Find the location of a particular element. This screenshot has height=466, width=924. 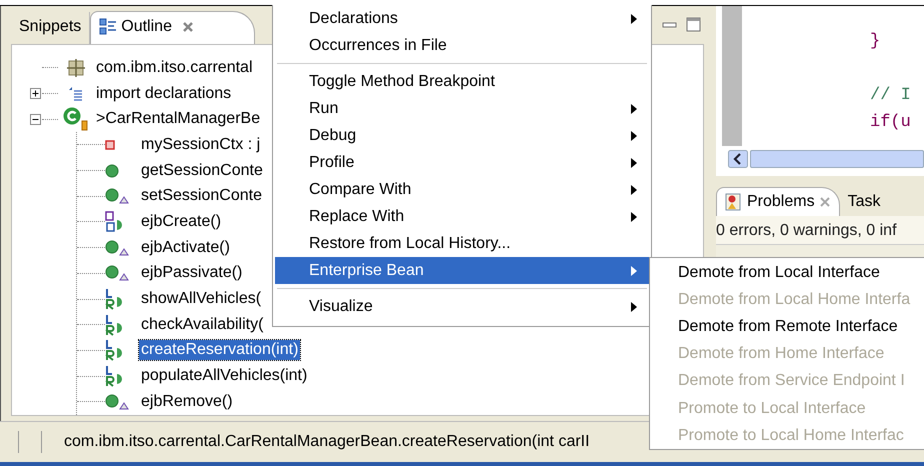

view-tab: Task is located at coordinates (864, 202).